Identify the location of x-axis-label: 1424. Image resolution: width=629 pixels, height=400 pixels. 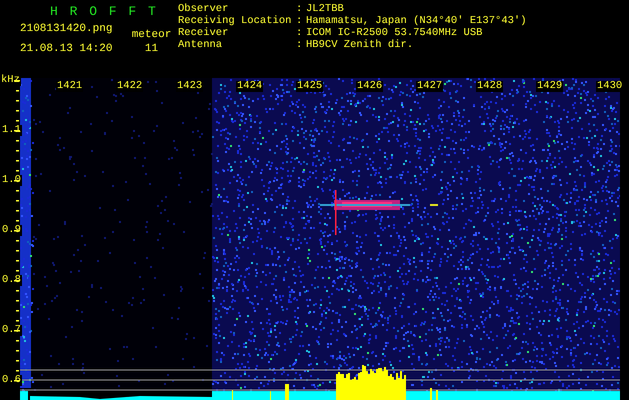
(250, 86).